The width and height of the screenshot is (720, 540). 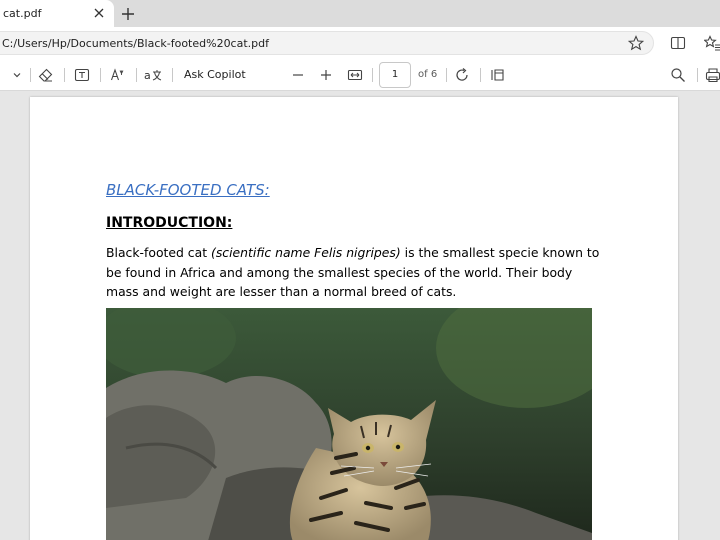 What do you see at coordinates (22, 13) in the screenshot?
I see `tab-title: cat.pdf` at bounding box center [22, 13].